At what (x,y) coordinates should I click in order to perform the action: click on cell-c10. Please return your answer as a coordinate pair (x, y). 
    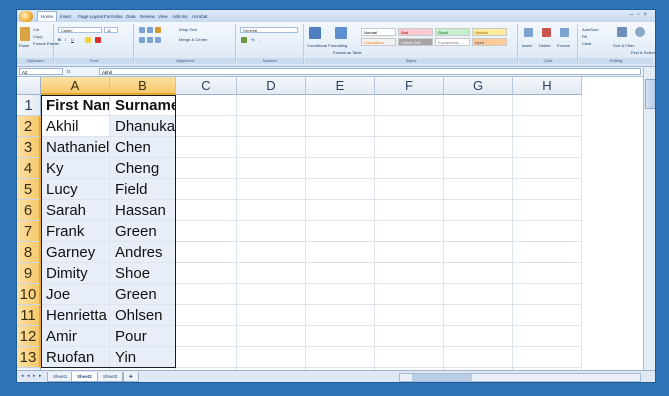
    Looking at the image, I should click on (206, 294).